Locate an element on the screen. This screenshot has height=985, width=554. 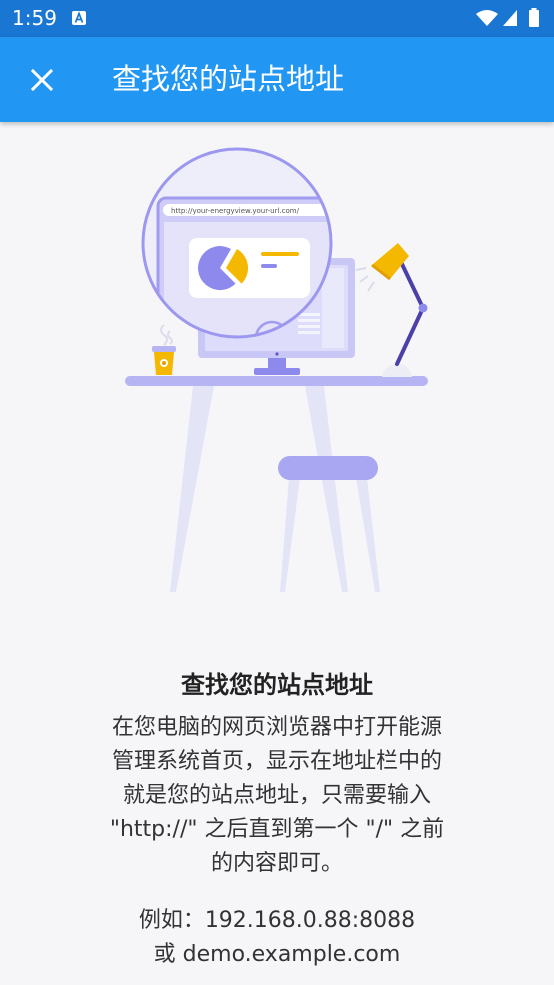
examples: 例如：192.168.0.88:8088 或 demo.example.com is located at coordinates (277, 938).